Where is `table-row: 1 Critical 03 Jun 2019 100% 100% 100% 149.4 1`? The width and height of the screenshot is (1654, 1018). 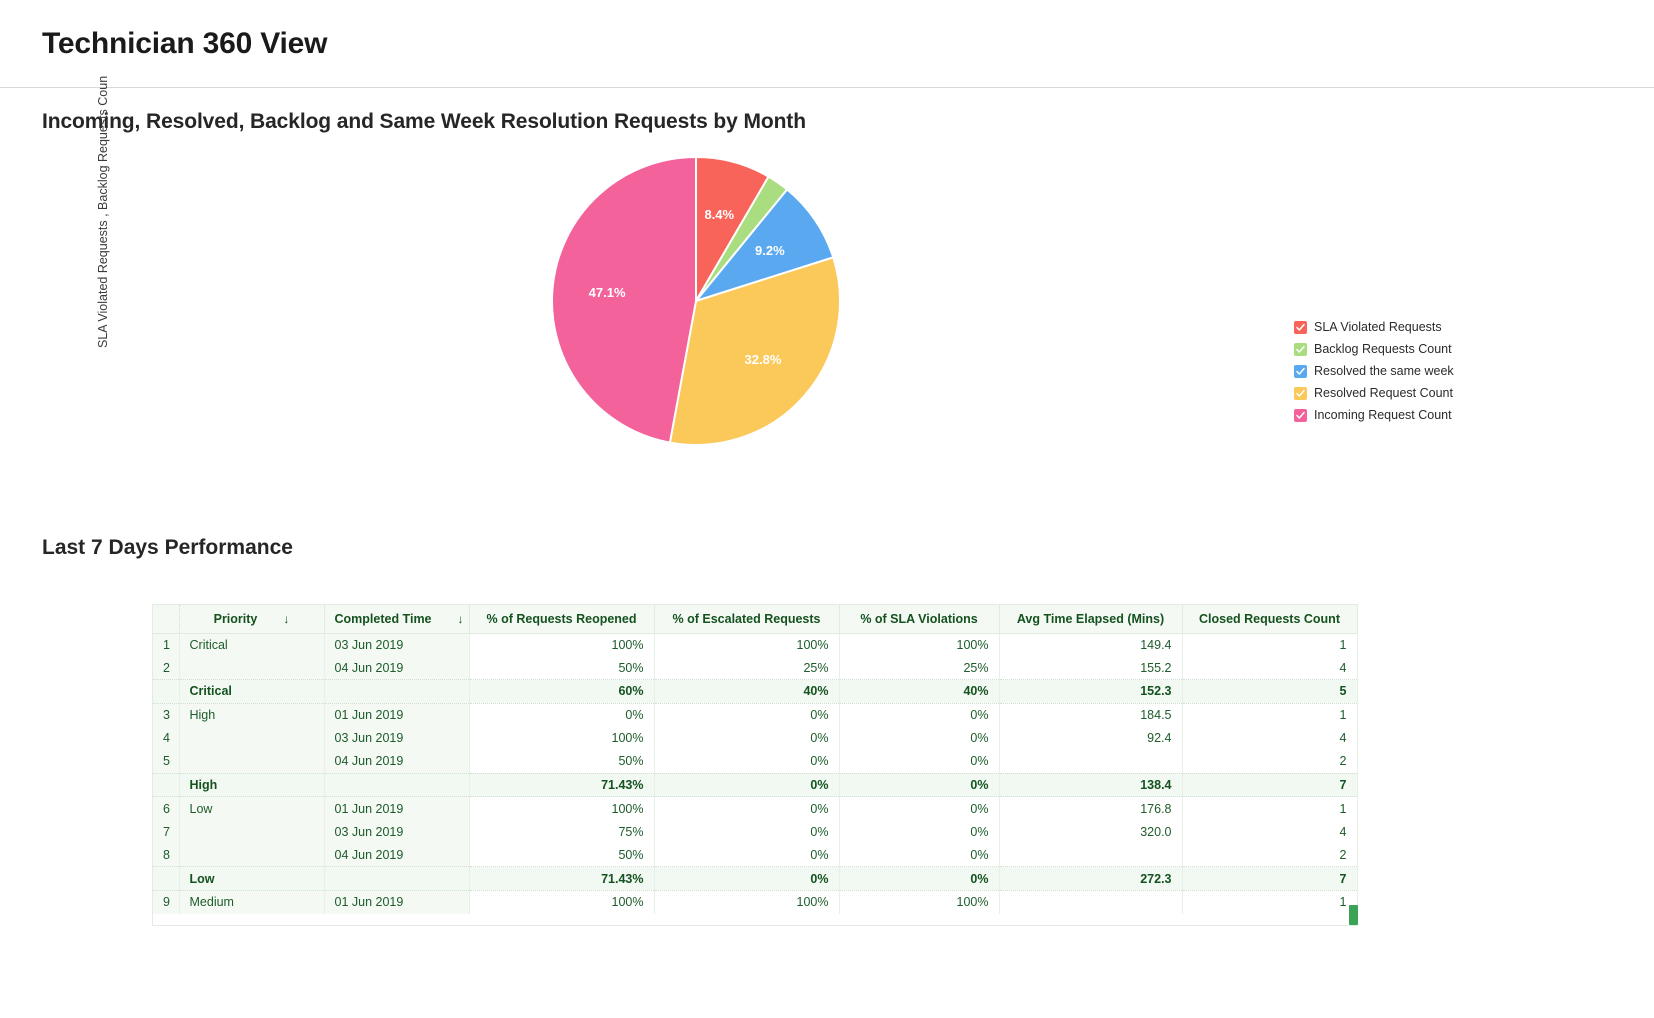 table-row: 1 Critical 03 Jun 2019 100% 100% 100% 149.4 1 is located at coordinates (755, 645).